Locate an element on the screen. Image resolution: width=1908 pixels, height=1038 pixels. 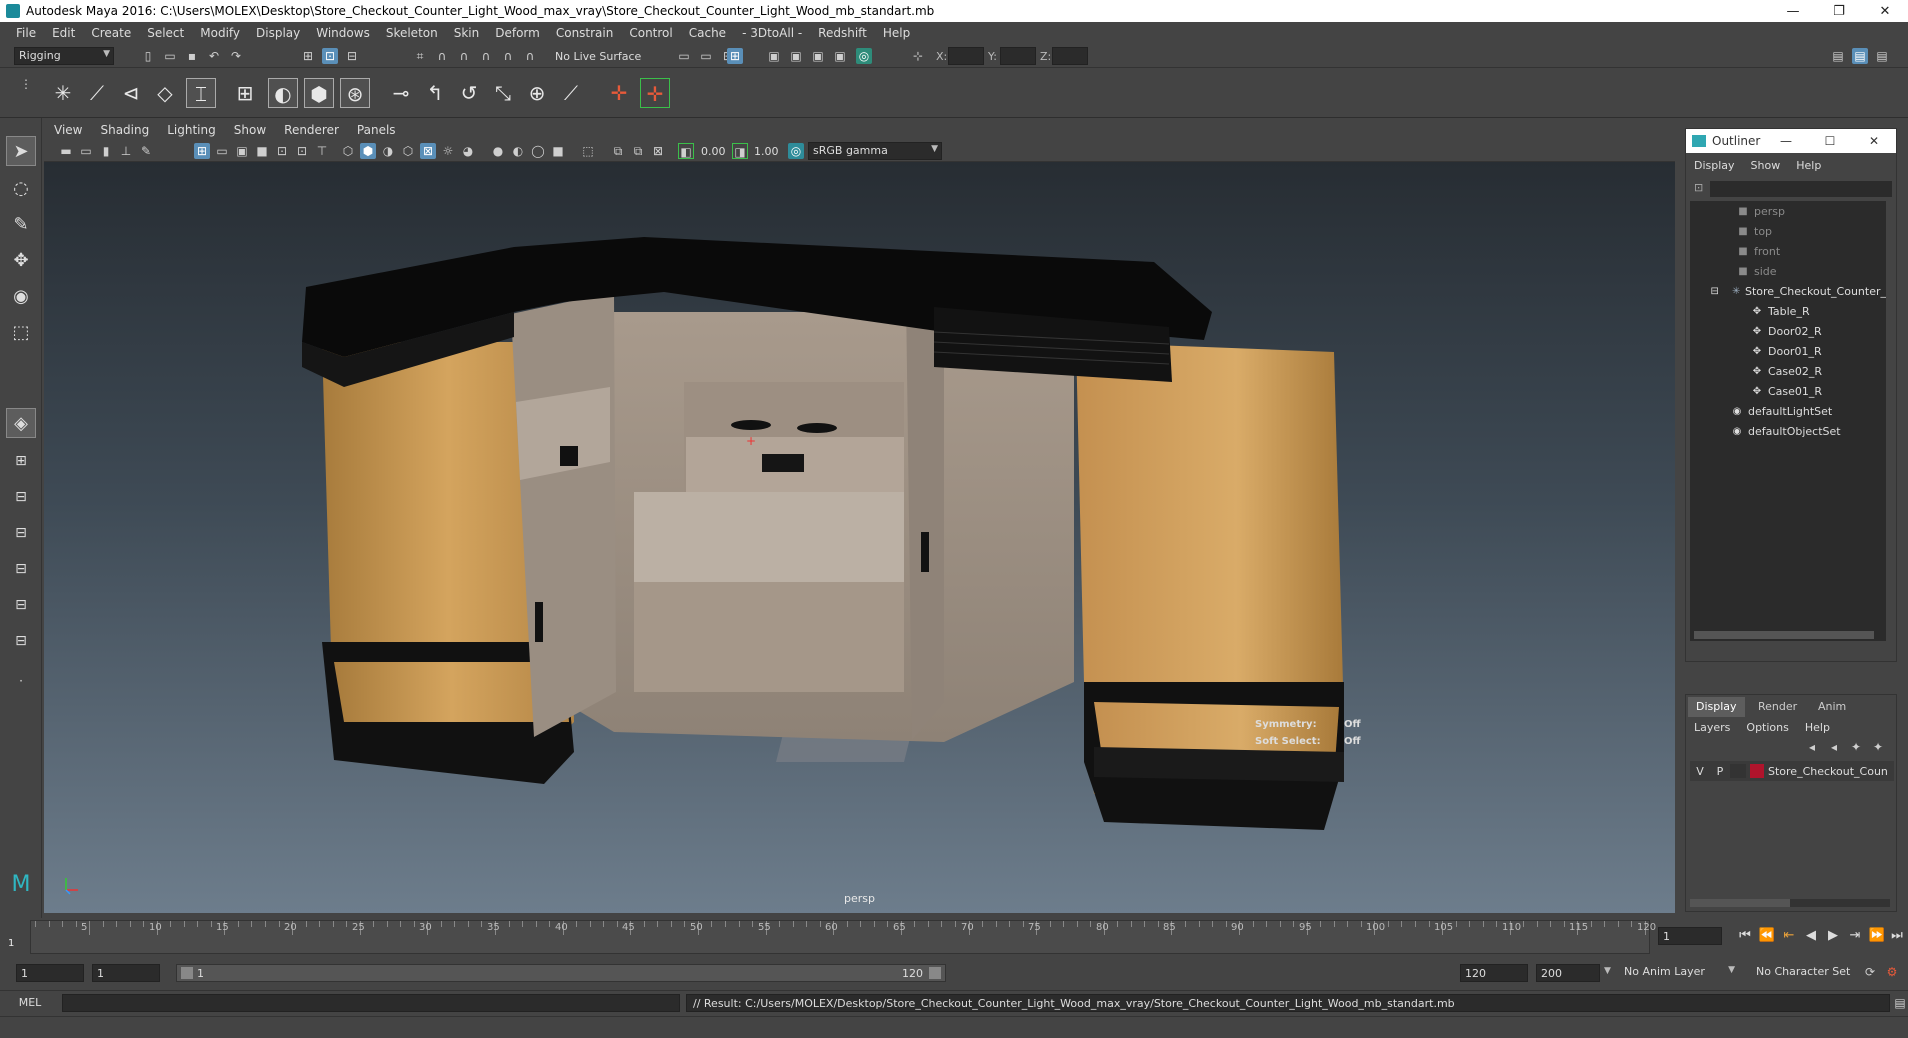
outliner-minimize-button: — is located at coordinates (1786, 141).